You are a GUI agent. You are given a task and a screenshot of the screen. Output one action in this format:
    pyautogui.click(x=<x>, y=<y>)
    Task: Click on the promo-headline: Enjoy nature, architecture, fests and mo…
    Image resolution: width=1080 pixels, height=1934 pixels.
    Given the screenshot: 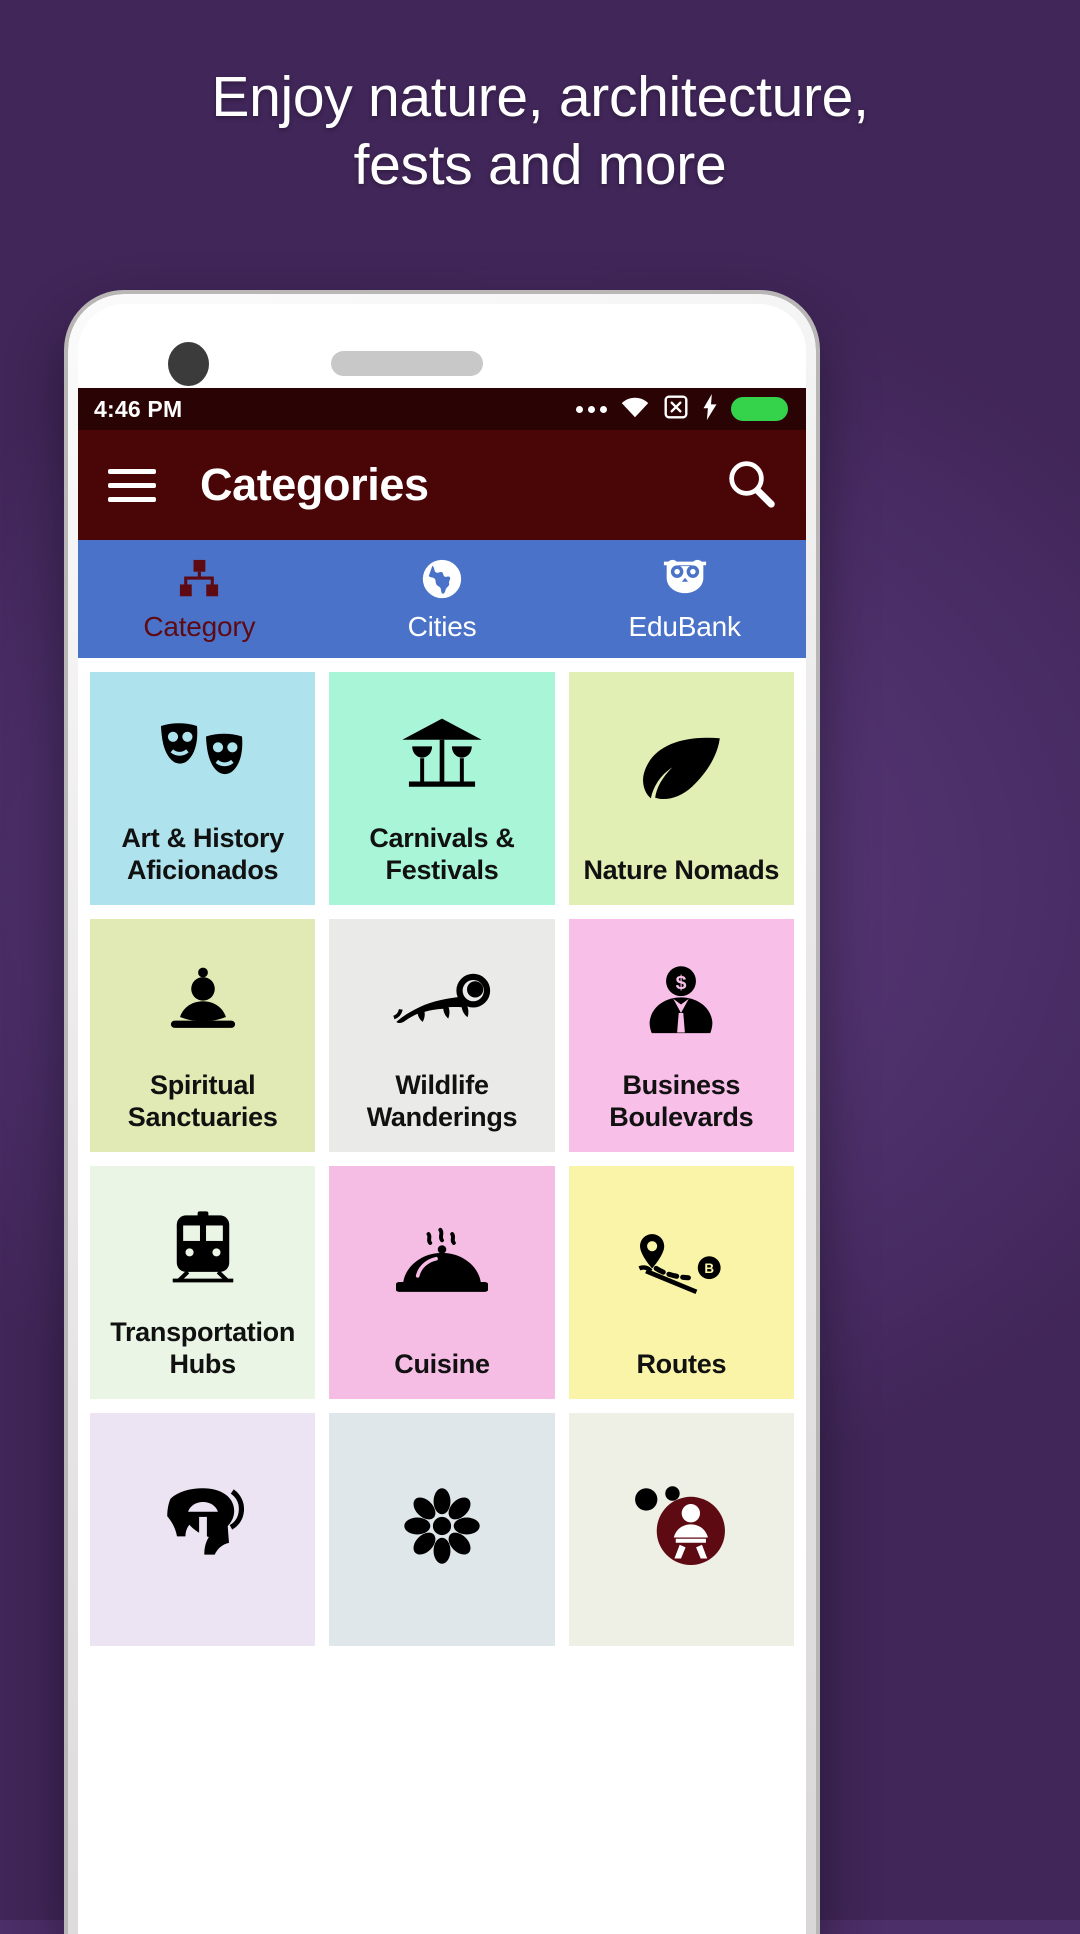 What is the action you would take?
    pyautogui.click(x=540, y=132)
    